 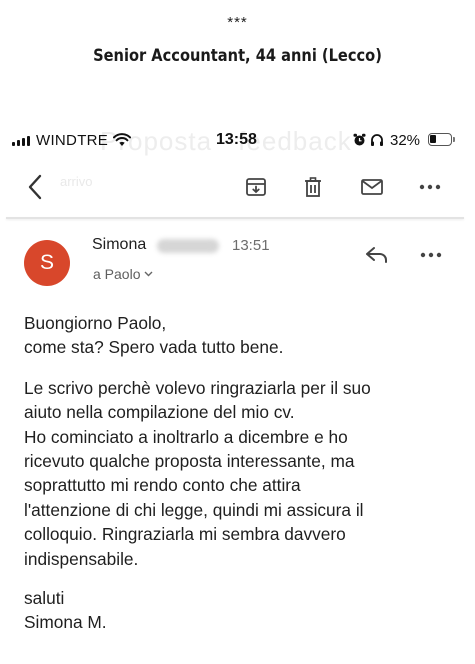 What do you see at coordinates (235, 218) in the screenshot?
I see `toolbar-divider` at bounding box center [235, 218].